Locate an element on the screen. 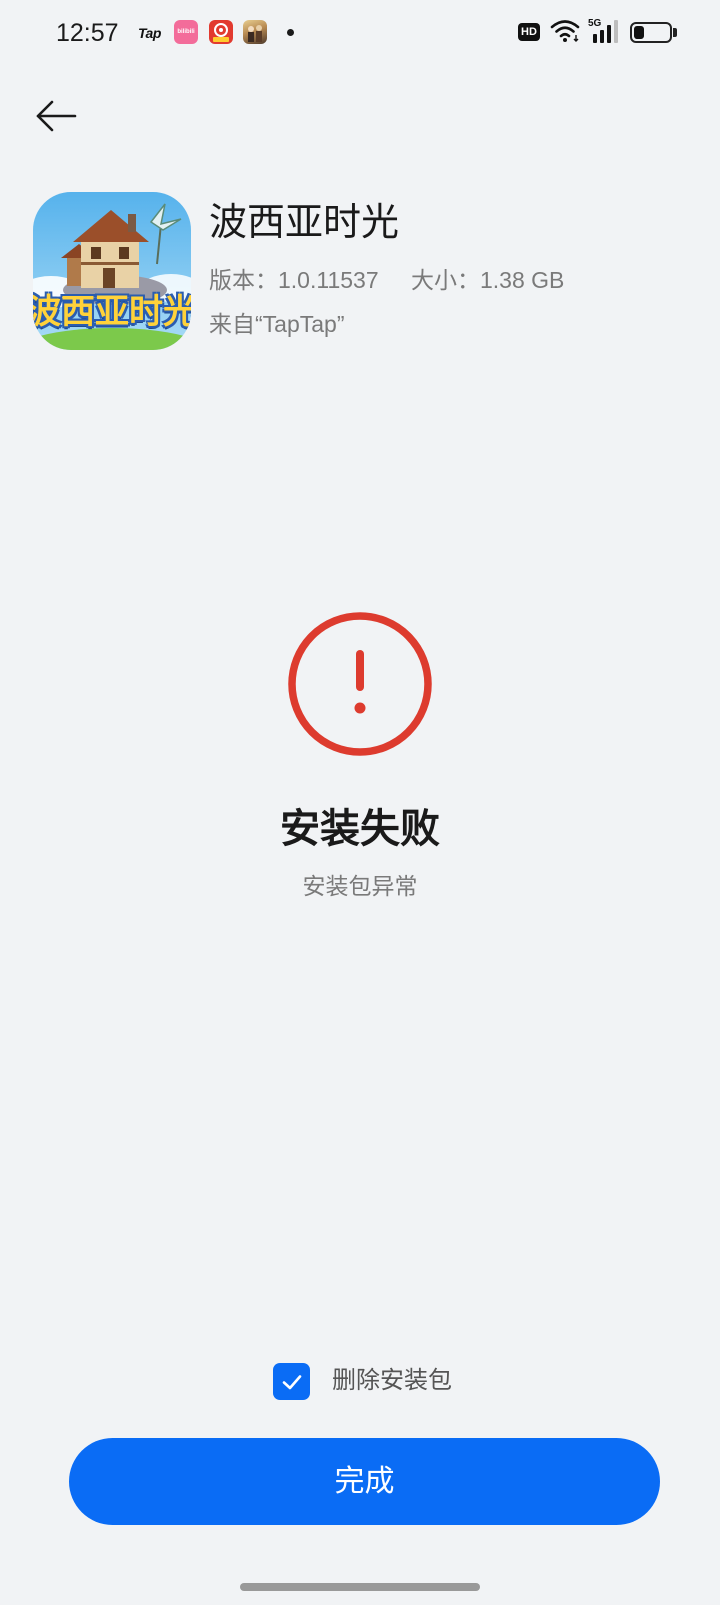  home-indicator is located at coordinates (360, 1587).